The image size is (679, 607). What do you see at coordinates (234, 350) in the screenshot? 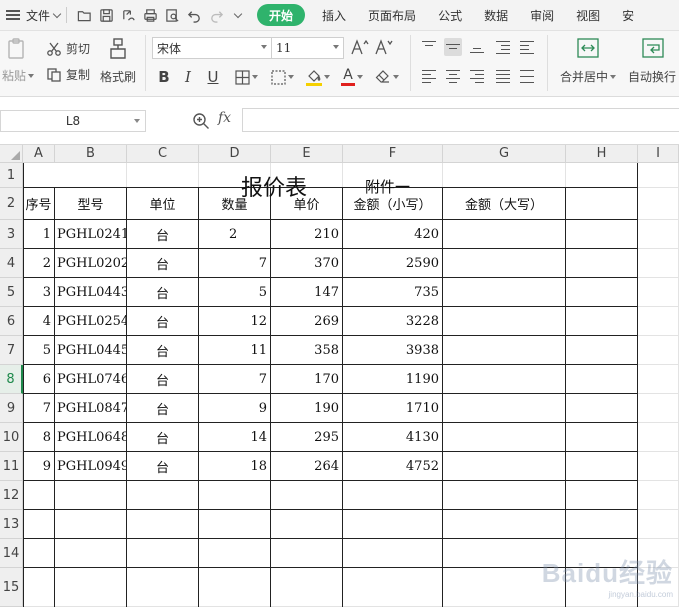
I see `table-cell: 11` at bounding box center [234, 350].